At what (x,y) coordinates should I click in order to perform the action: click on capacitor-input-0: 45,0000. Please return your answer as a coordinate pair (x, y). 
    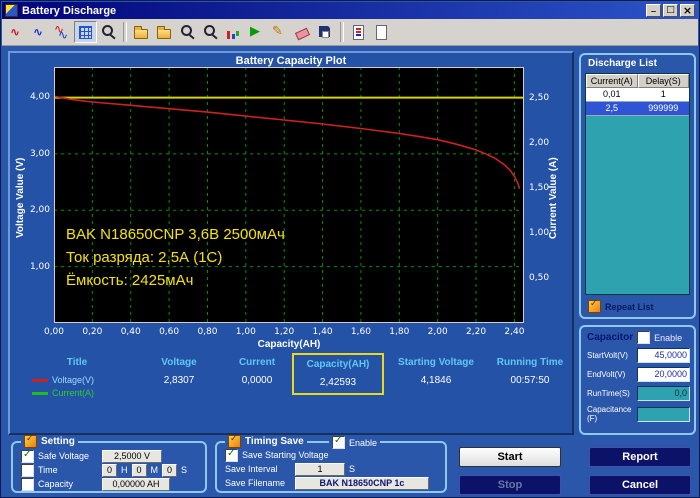
    Looking at the image, I should click on (663, 355).